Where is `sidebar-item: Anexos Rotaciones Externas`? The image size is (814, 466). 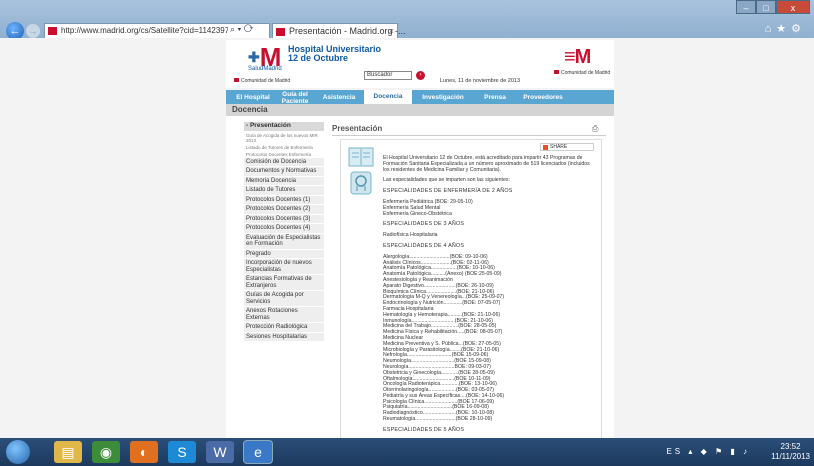 sidebar-item: Anexos Rotaciones Externas is located at coordinates (284, 315).